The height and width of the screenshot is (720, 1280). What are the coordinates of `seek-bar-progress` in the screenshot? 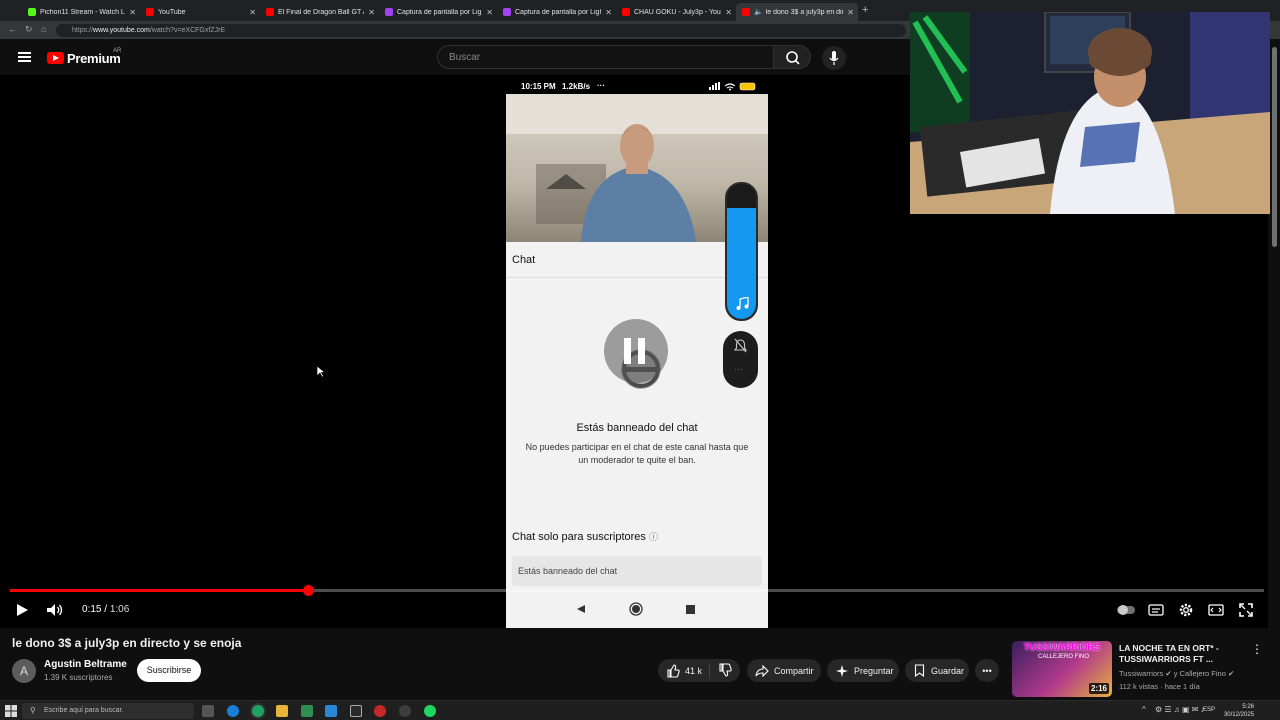 It's located at (159, 590).